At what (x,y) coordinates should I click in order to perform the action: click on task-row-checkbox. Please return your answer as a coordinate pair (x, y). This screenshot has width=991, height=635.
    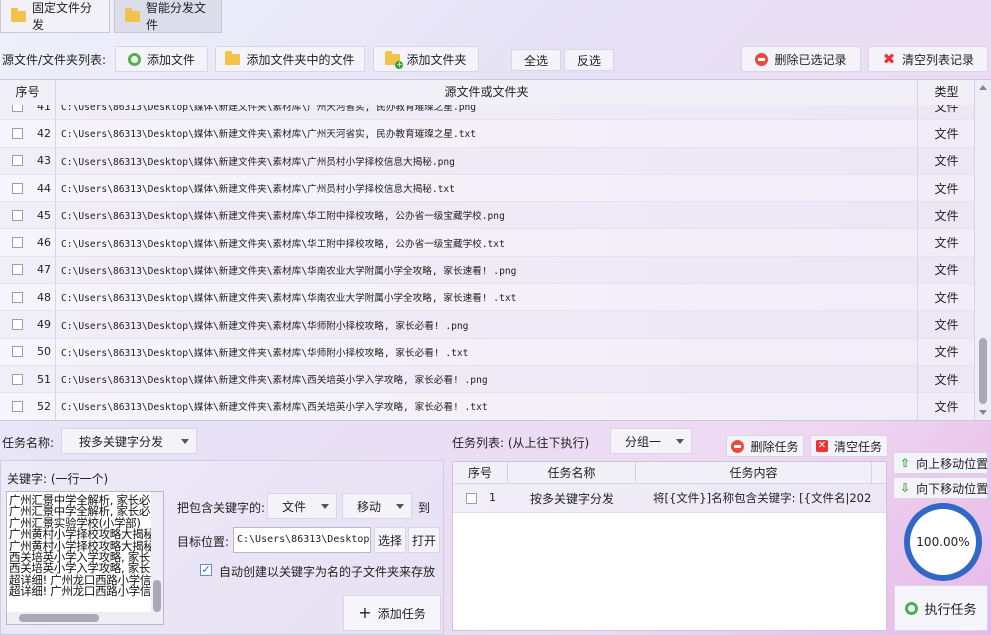
    Looking at the image, I should click on (471, 498).